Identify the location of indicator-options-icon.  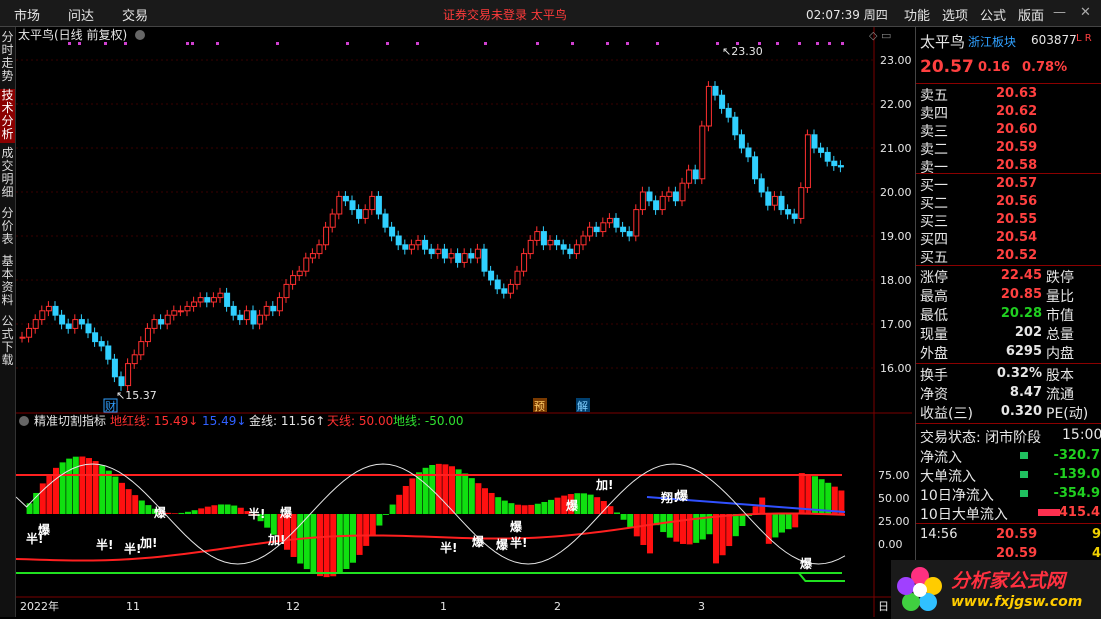
(24, 421).